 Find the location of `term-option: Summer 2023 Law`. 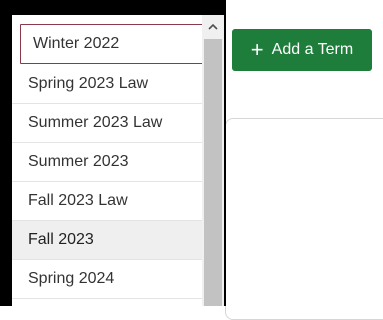

term-option: Summer 2023 Law is located at coordinates (107, 123).